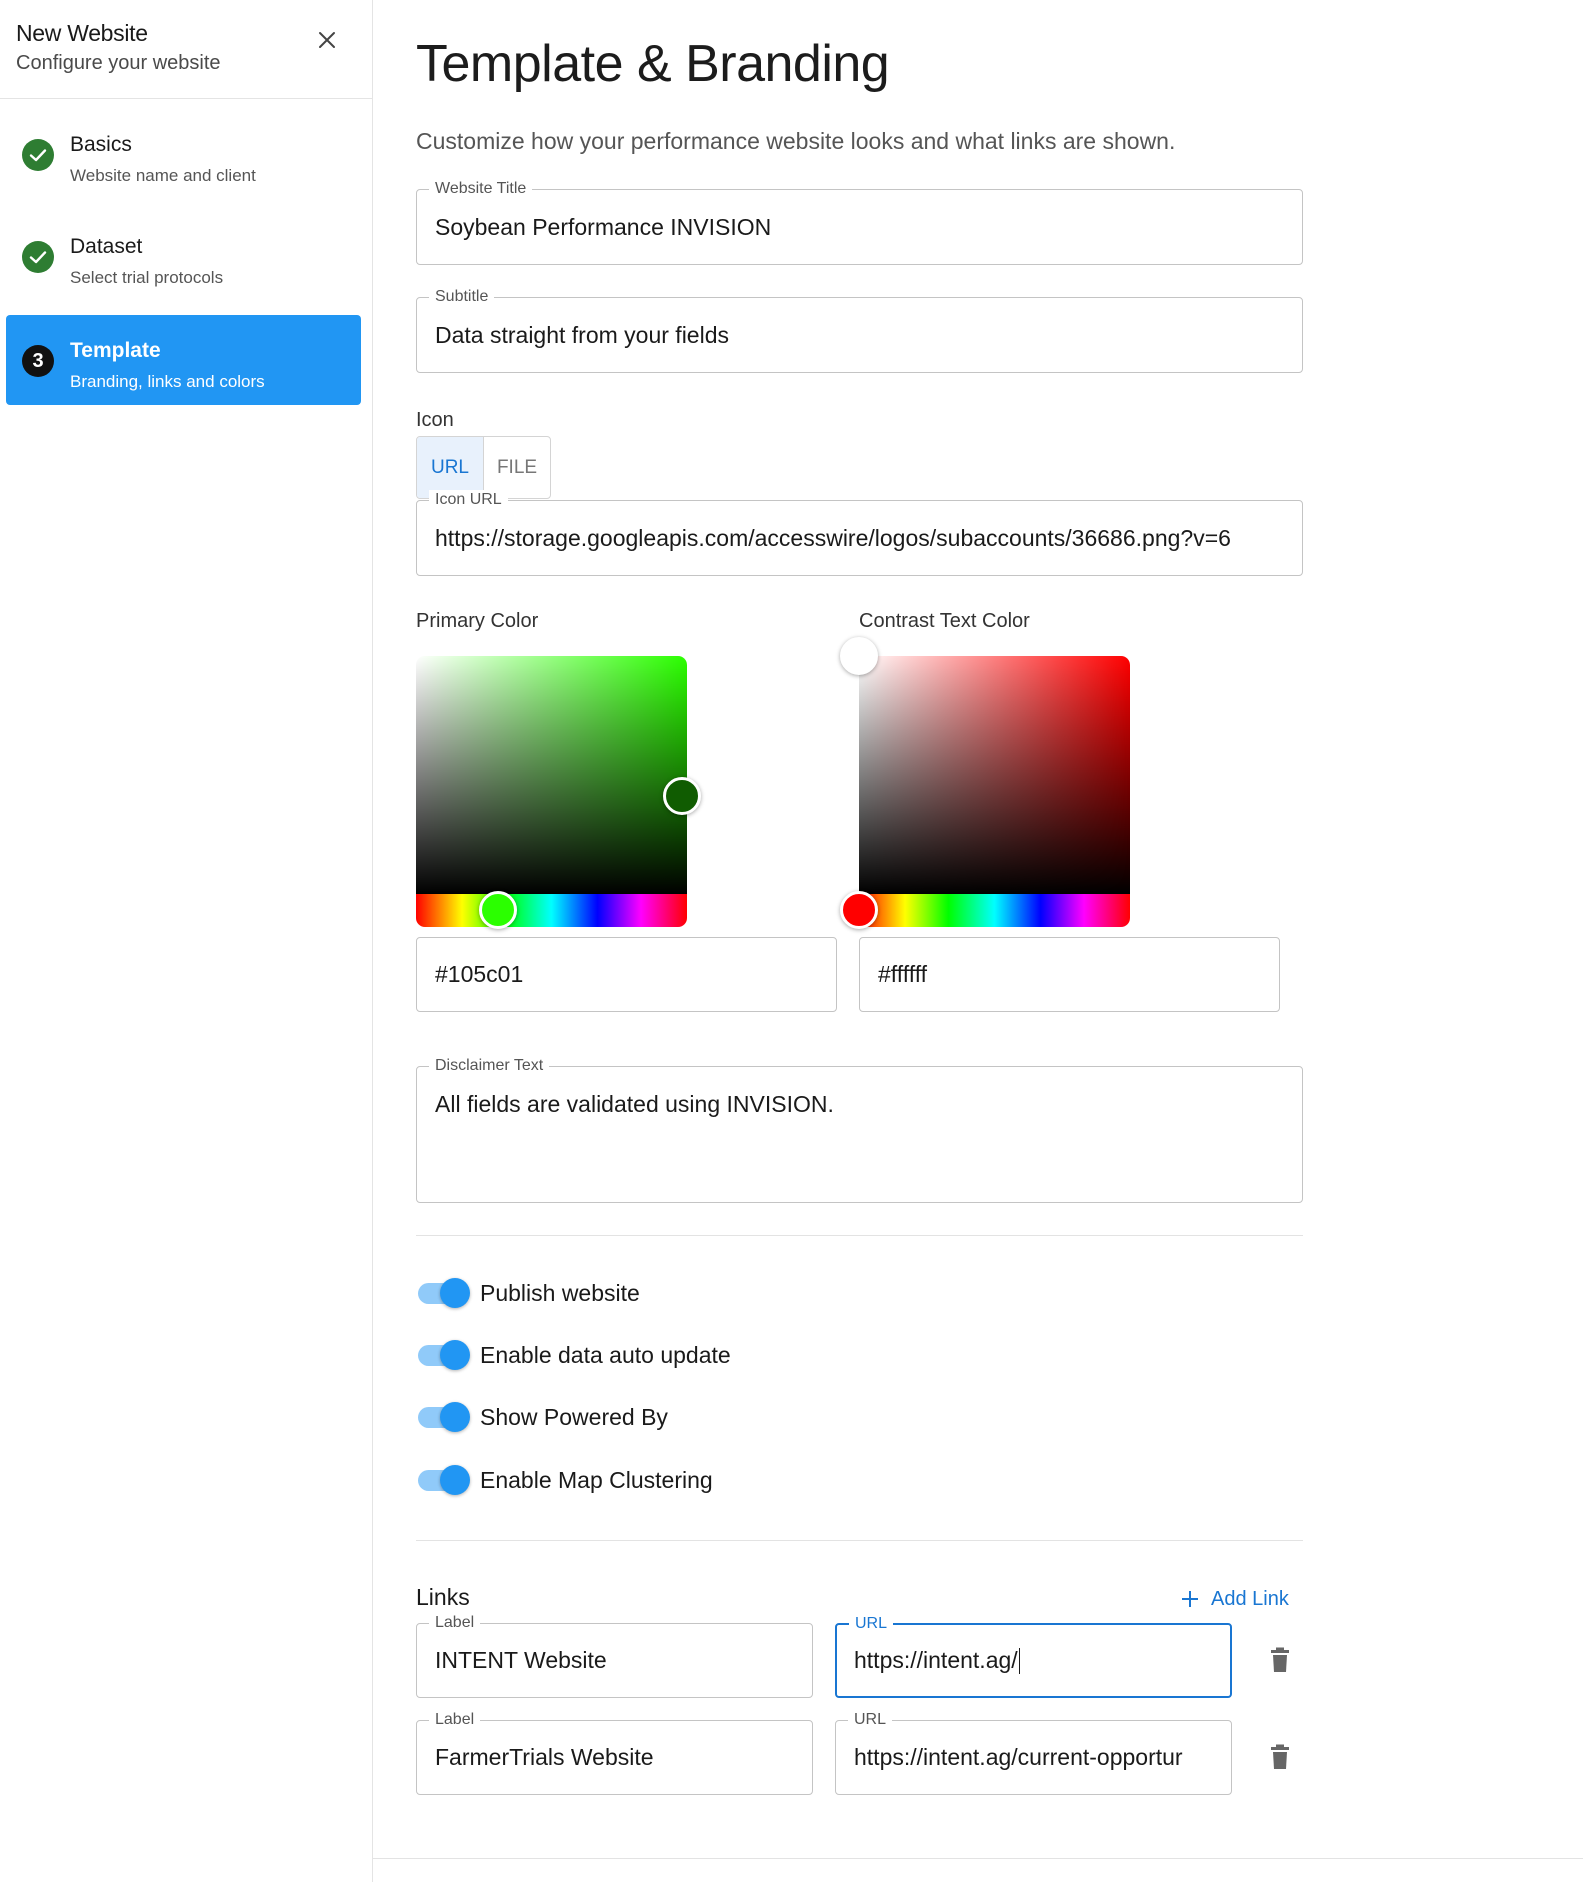 Image resolution: width=1583 pixels, height=1882 pixels. Describe the element at coordinates (682, 796) in the screenshot. I see `primary-saturation-handle` at that location.